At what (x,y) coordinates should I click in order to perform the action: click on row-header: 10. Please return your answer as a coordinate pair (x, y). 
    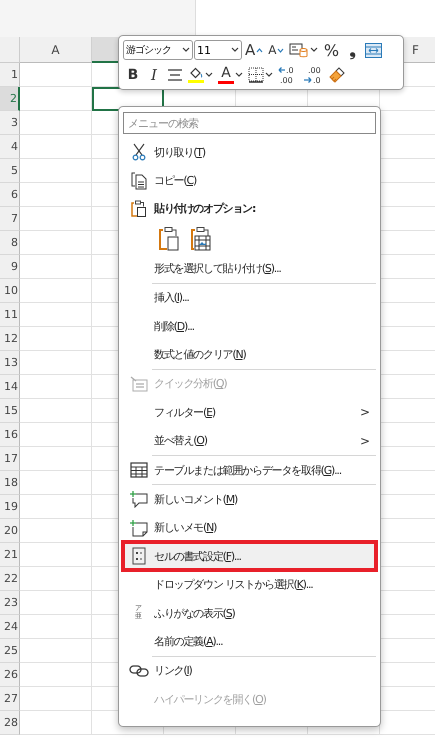
    Looking at the image, I should click on (10, 291).